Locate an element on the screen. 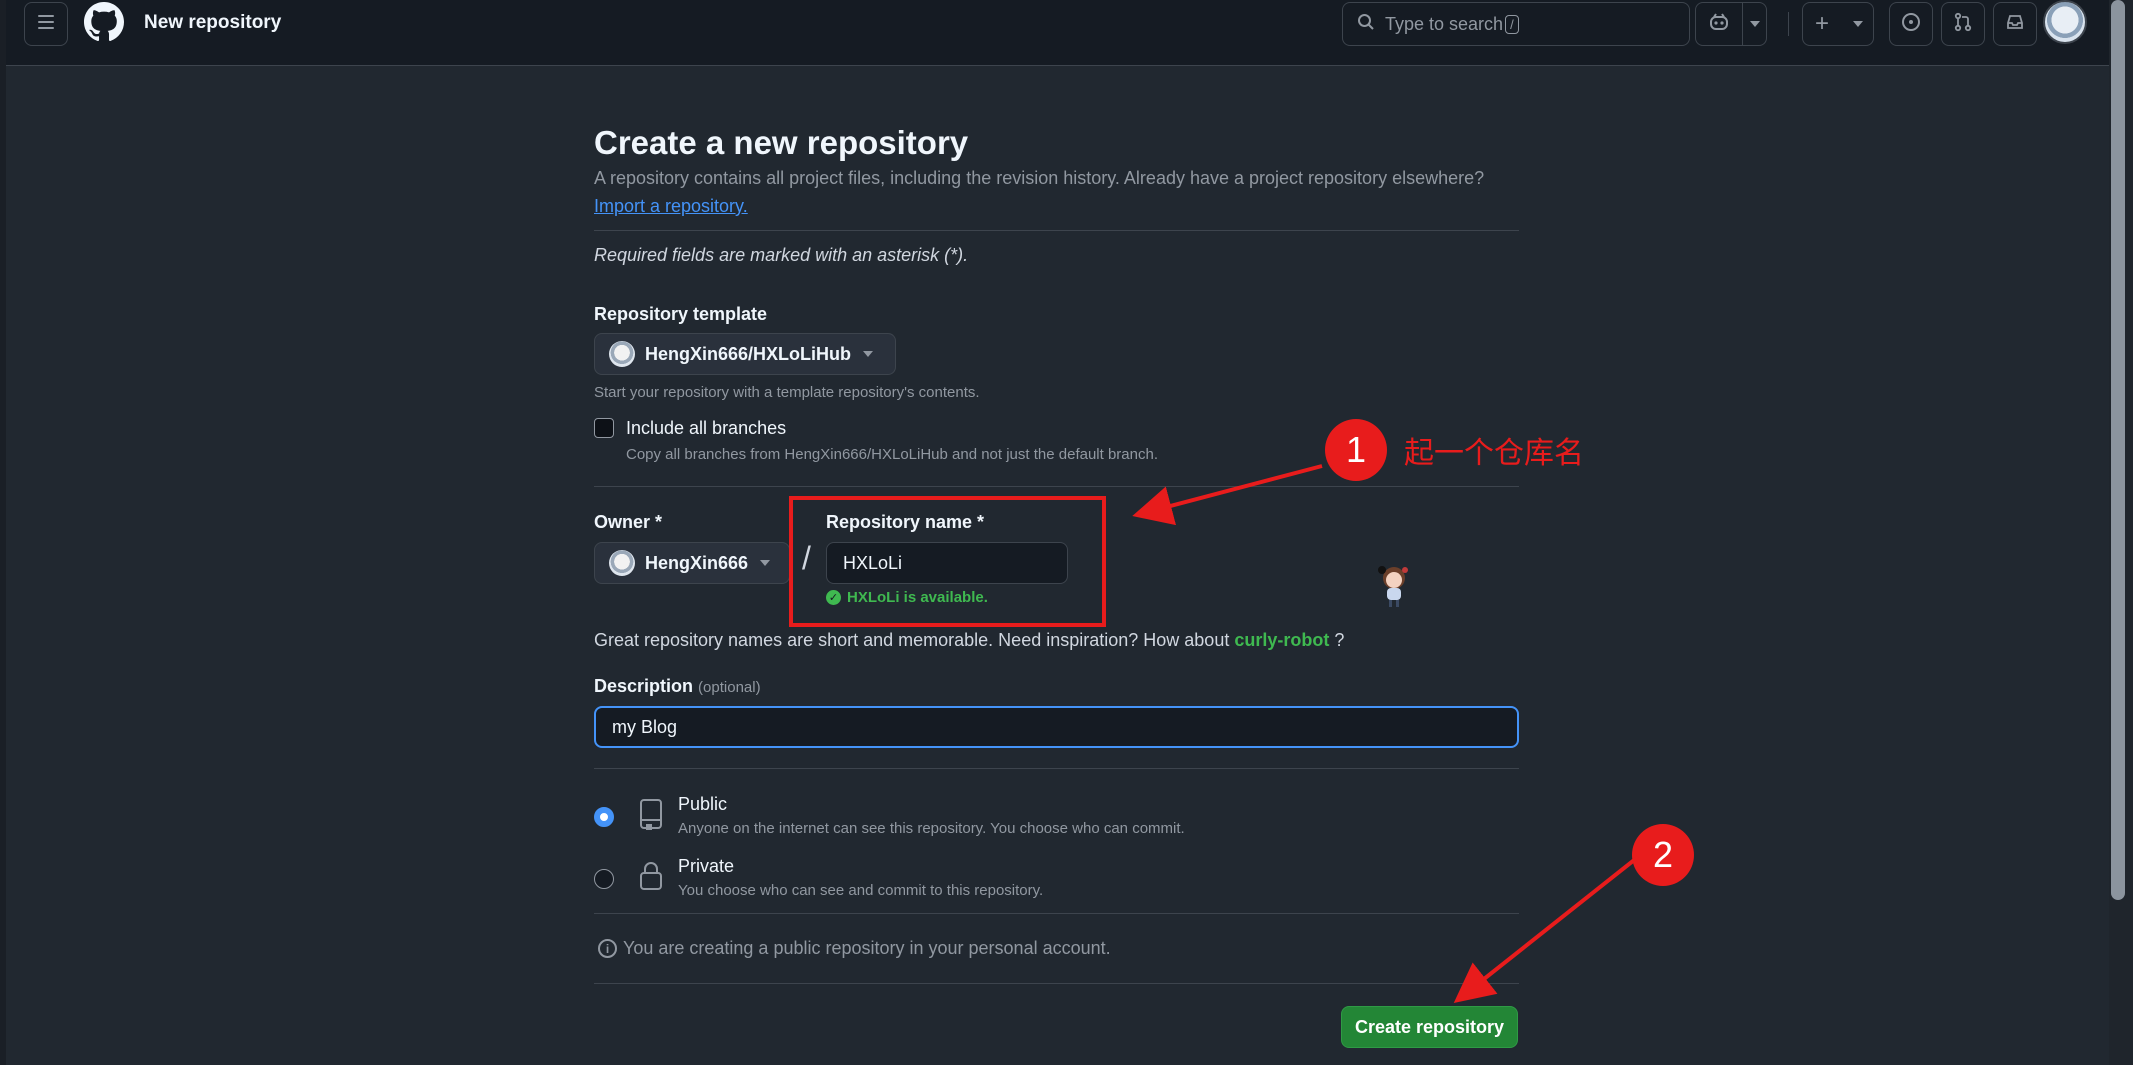  description-input: my Blog is located at coordinates (1056, 727).